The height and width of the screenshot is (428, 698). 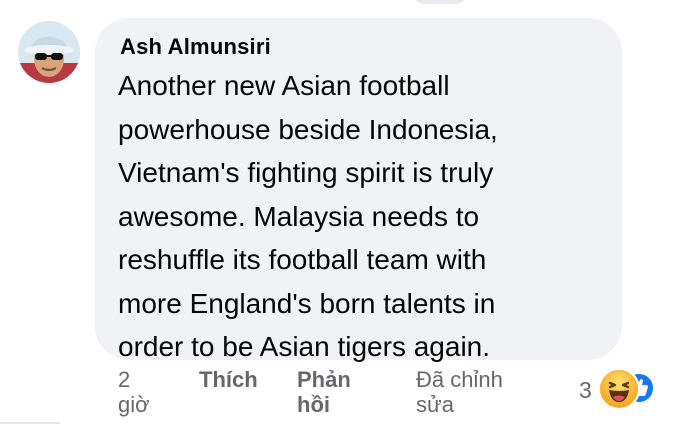 What do you see at coordinates (324, 392) in the screenshot?
I see `reply-action-button: Phản hồi` at bounding box center [324, 392].